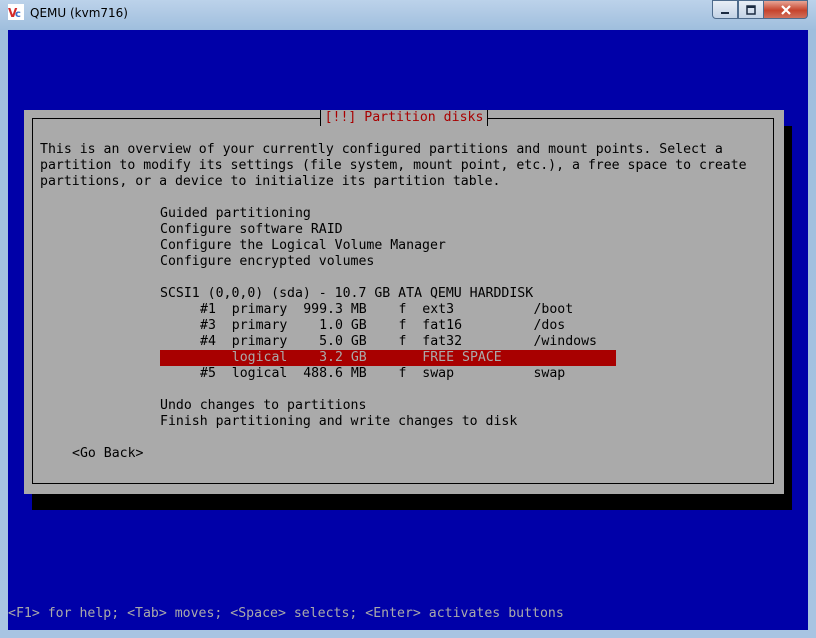  What do you see at coordinates (79, 13) in the screenshot?
I see `window-title: QEMU (kvm716)` at bounding box center [79, 13].